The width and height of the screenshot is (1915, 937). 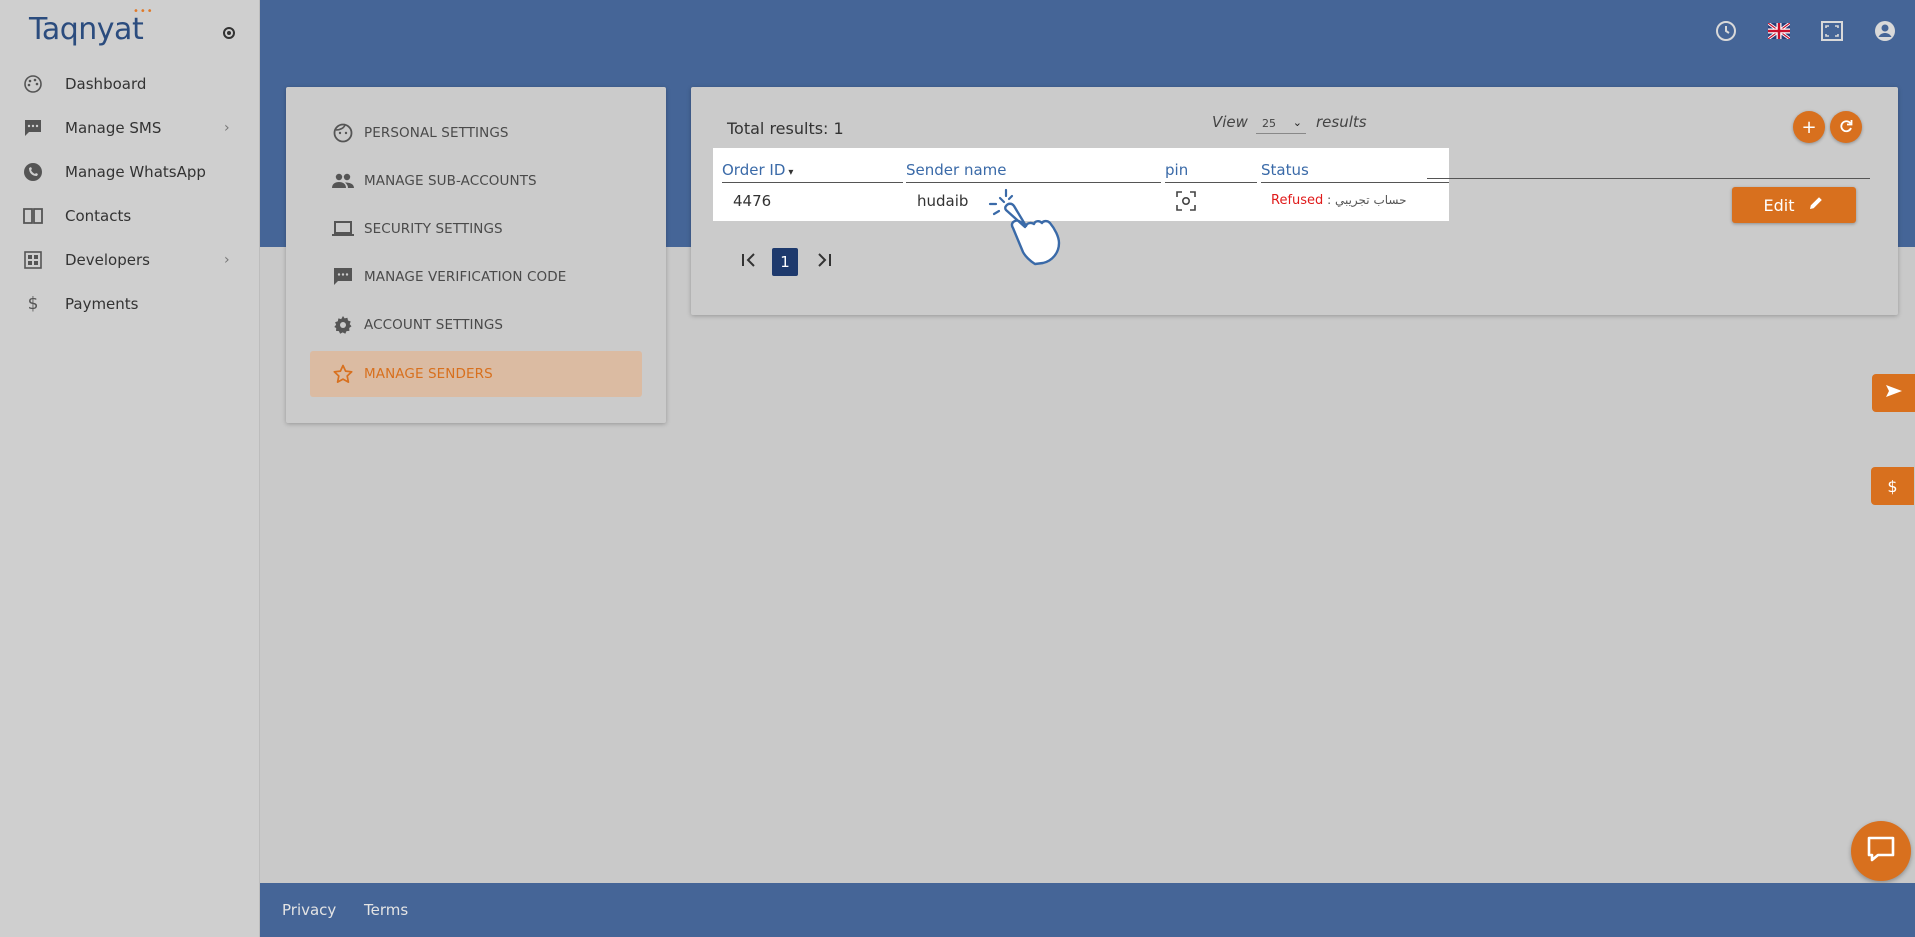 I want to click on sort-down-icon: ▾, so click(x=791, y=172).